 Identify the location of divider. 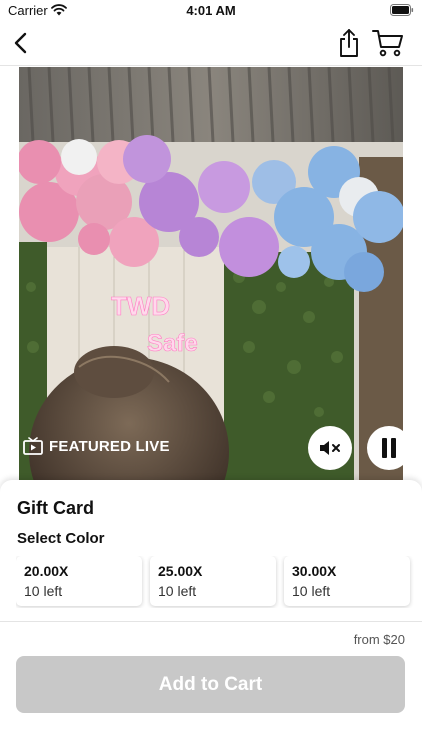
(211, 621).